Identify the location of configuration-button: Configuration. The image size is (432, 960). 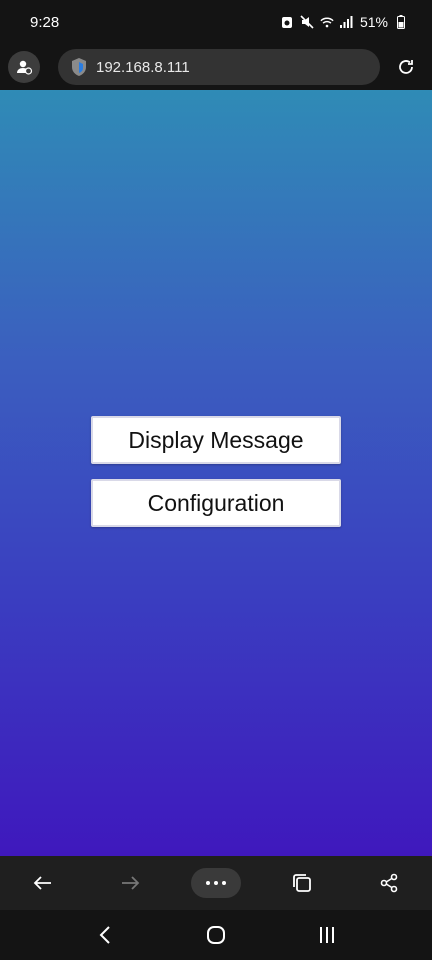
(216, 503).